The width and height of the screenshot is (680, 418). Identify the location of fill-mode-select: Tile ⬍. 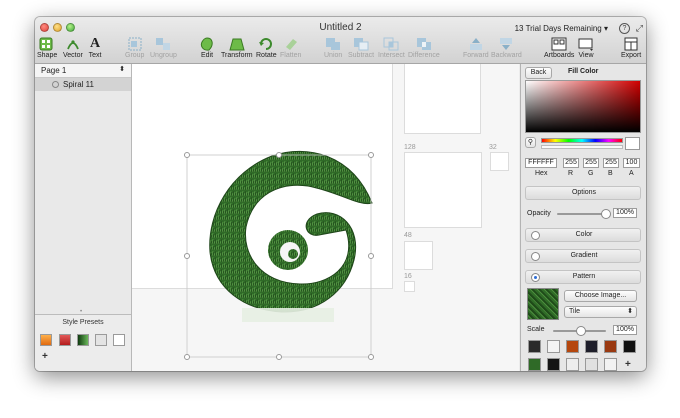
(600, 312).